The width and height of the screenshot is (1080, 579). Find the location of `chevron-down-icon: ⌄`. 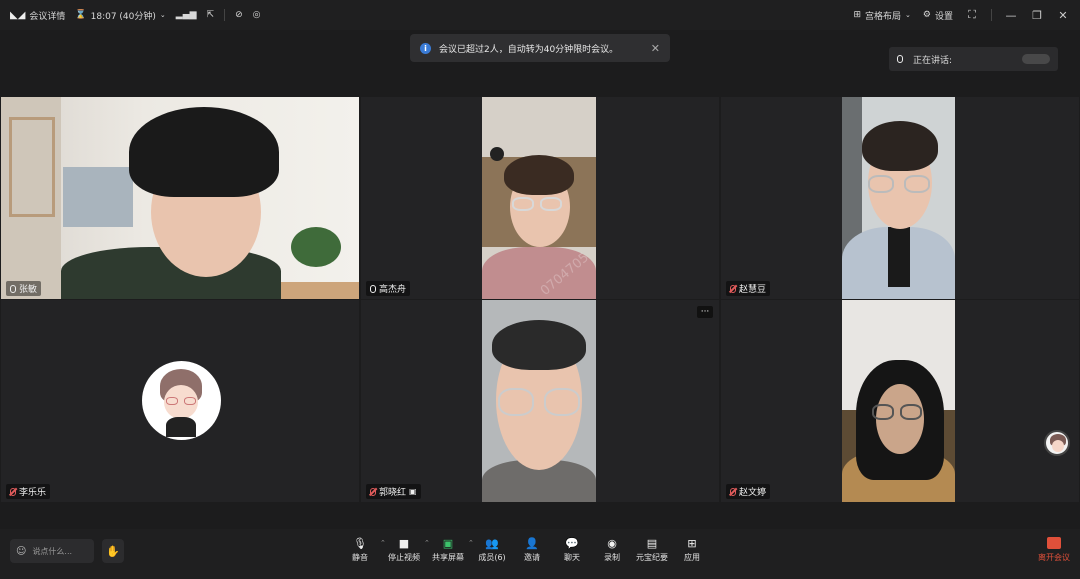

chevron-down-icon: ⌄ is located at coordinates (162, 15).